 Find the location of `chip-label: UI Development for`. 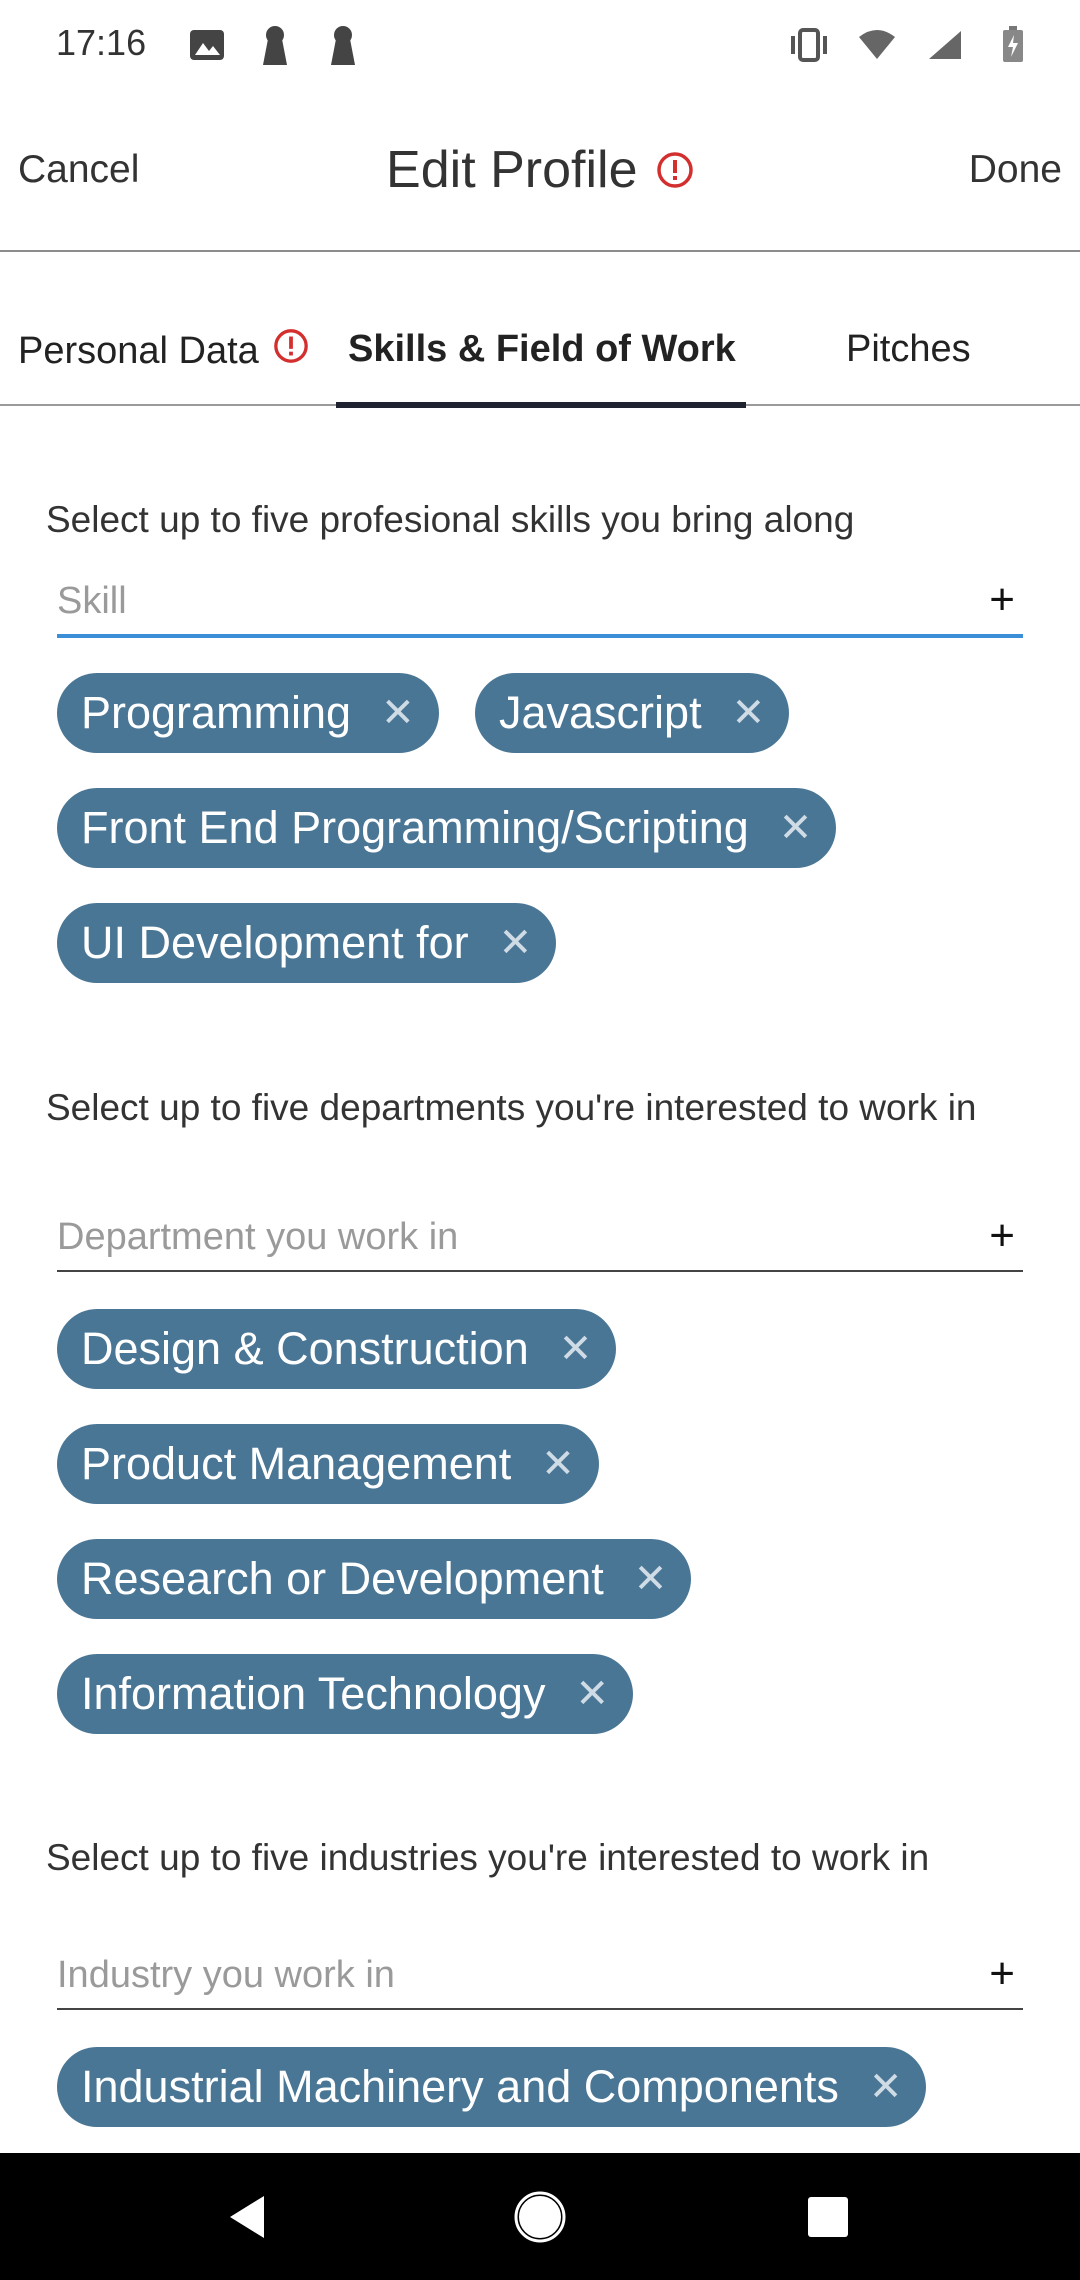

chip-label: UI Development for is located at coordinates (275, 942).